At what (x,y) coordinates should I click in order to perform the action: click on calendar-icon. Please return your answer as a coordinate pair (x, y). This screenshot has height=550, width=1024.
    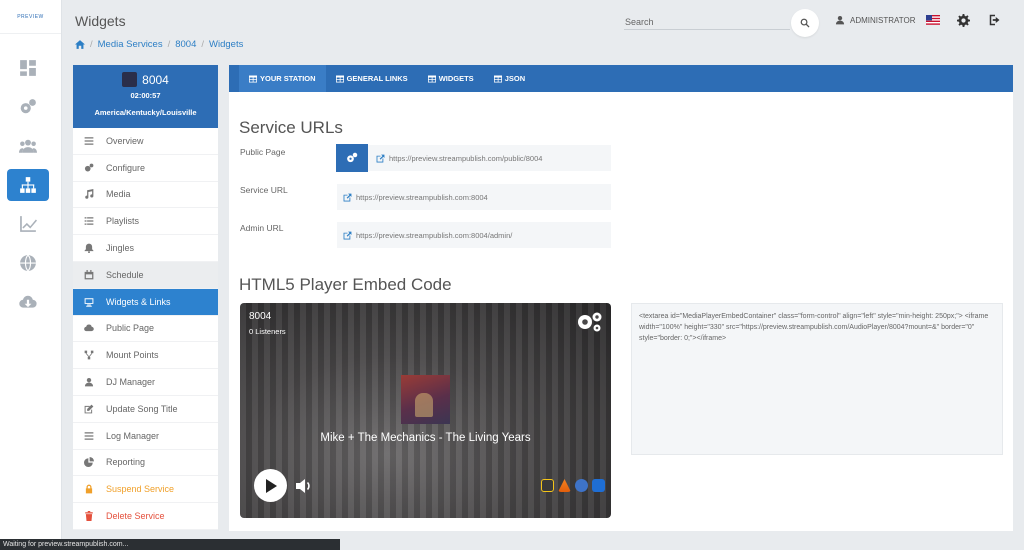
    Looking at the image, I should click on (89, 274).